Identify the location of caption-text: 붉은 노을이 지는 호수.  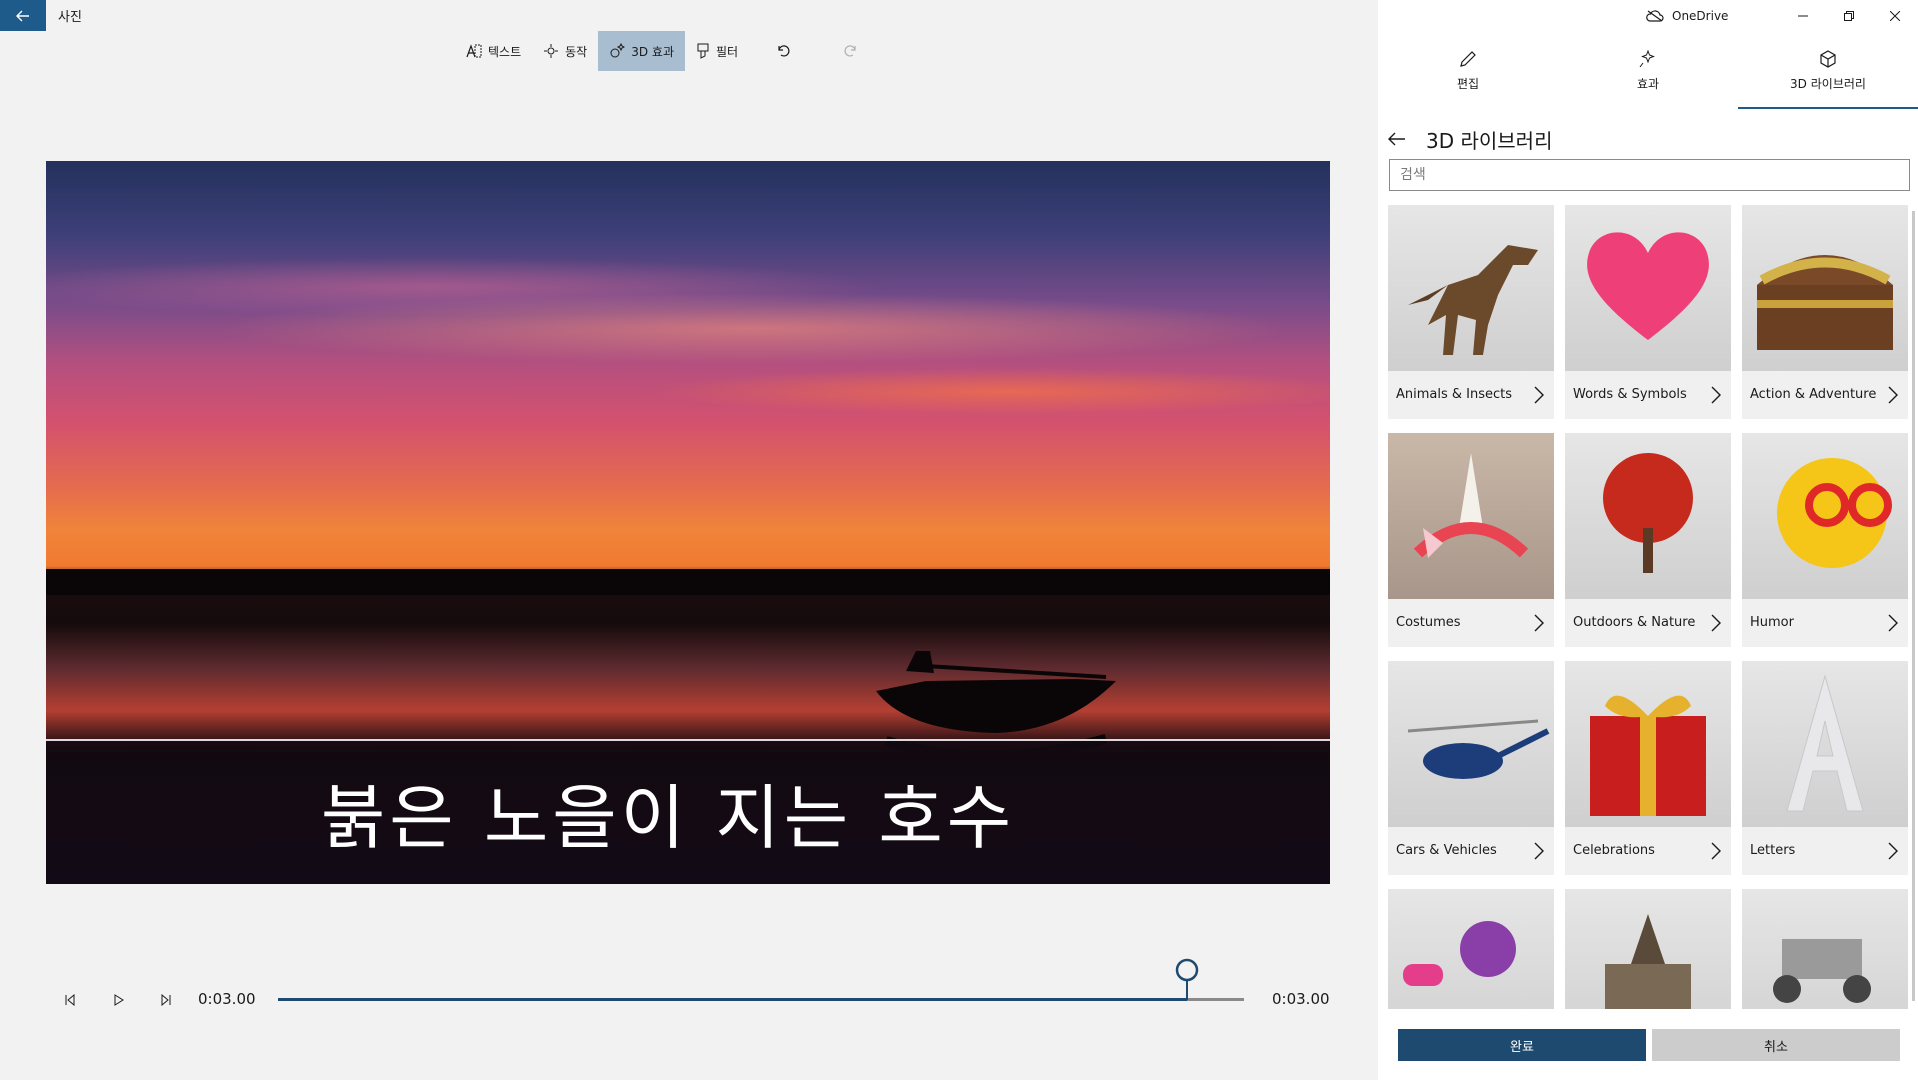
(668, 818).